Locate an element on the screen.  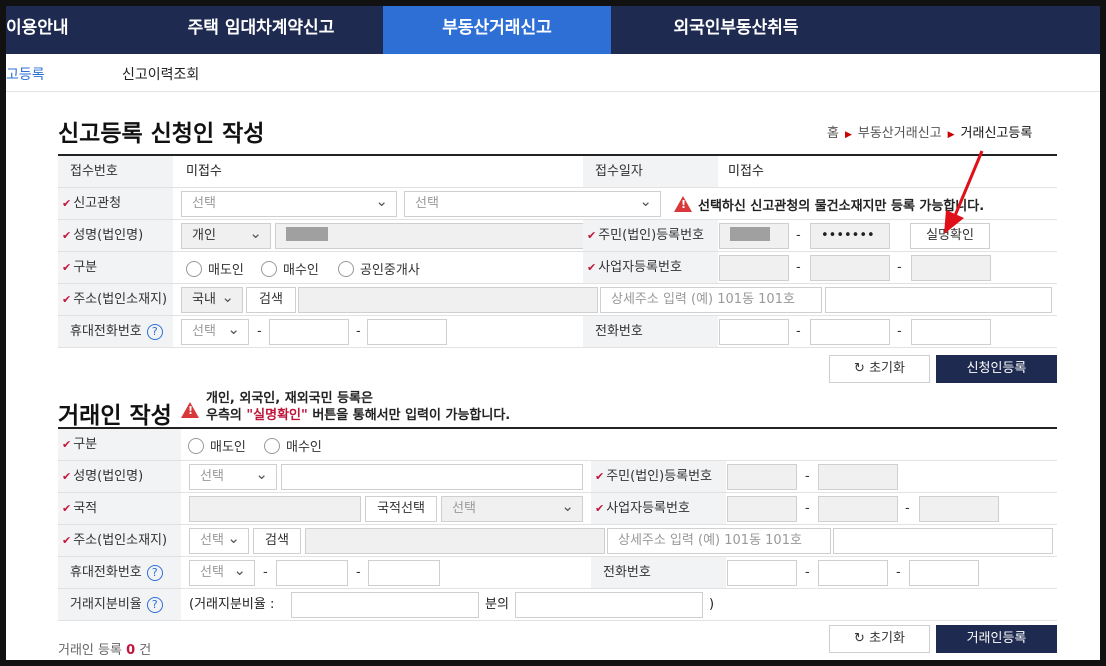
category-label-cell: ✔ 구분 is located at coordinates (115, 267).